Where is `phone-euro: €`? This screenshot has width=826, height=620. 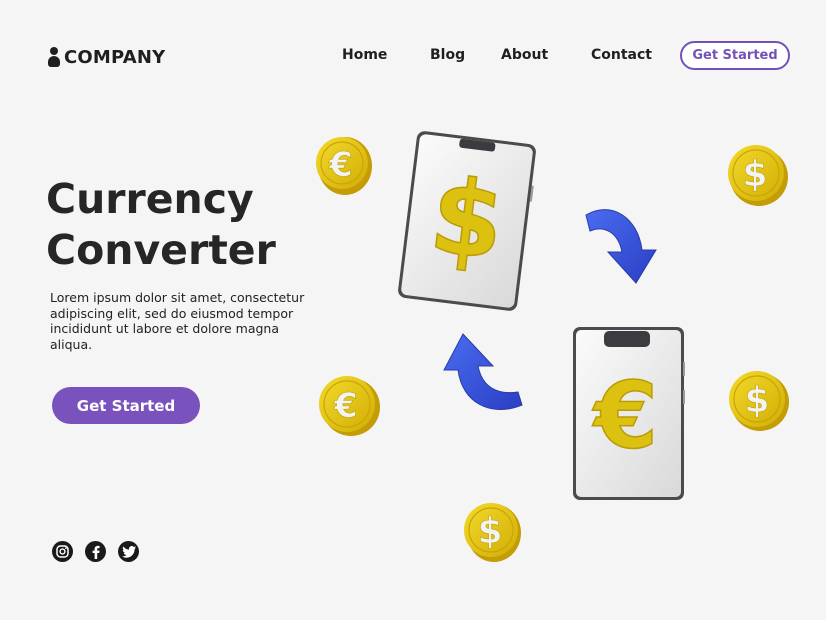
phone-euro: € is located at coordinates (629, 413).